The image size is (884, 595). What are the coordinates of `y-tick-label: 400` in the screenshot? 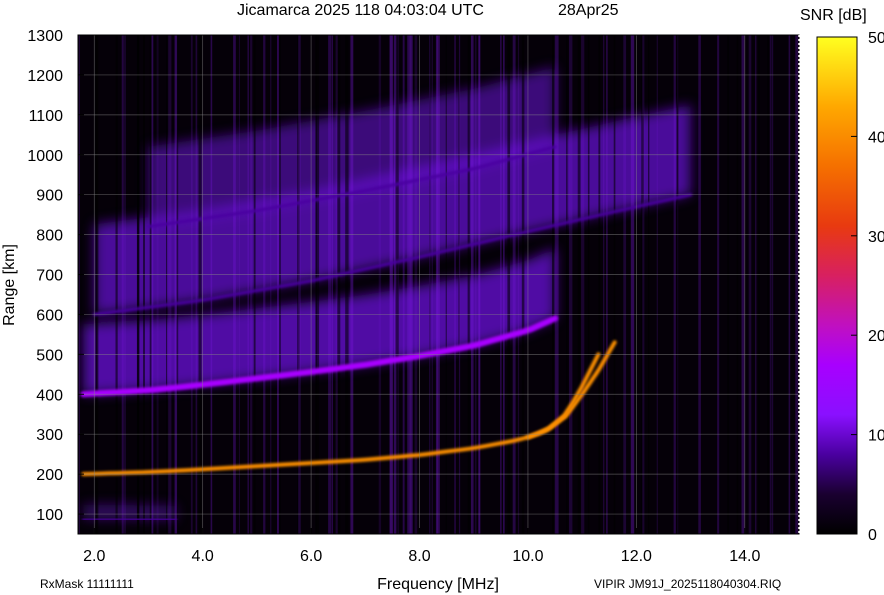 It's located at (49, 395).